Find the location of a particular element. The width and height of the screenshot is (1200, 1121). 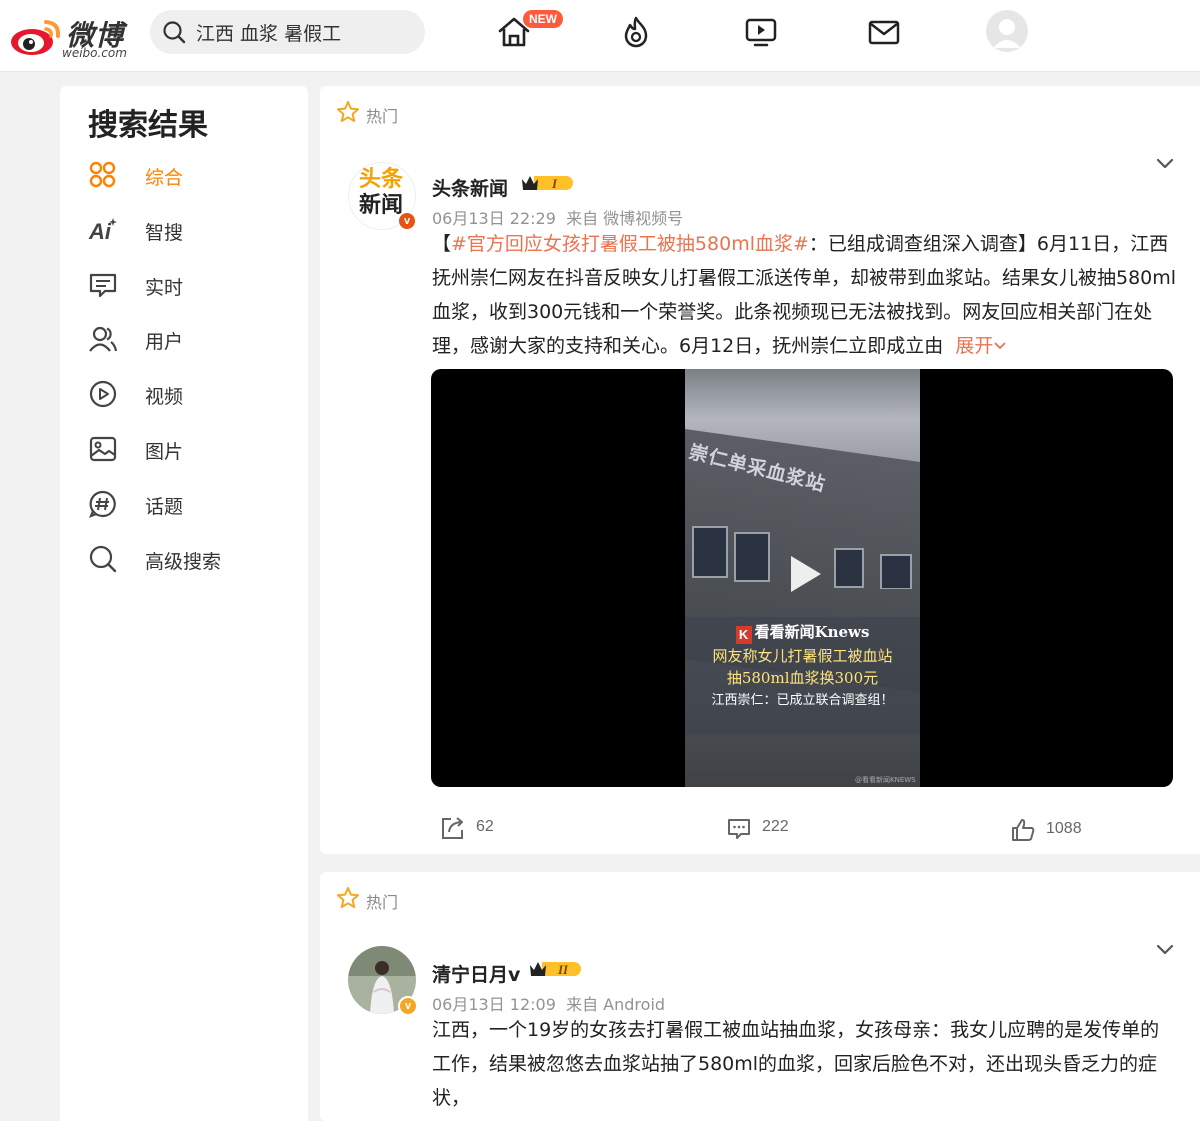

comment-count: 222 is located at coordinates (775, 826).